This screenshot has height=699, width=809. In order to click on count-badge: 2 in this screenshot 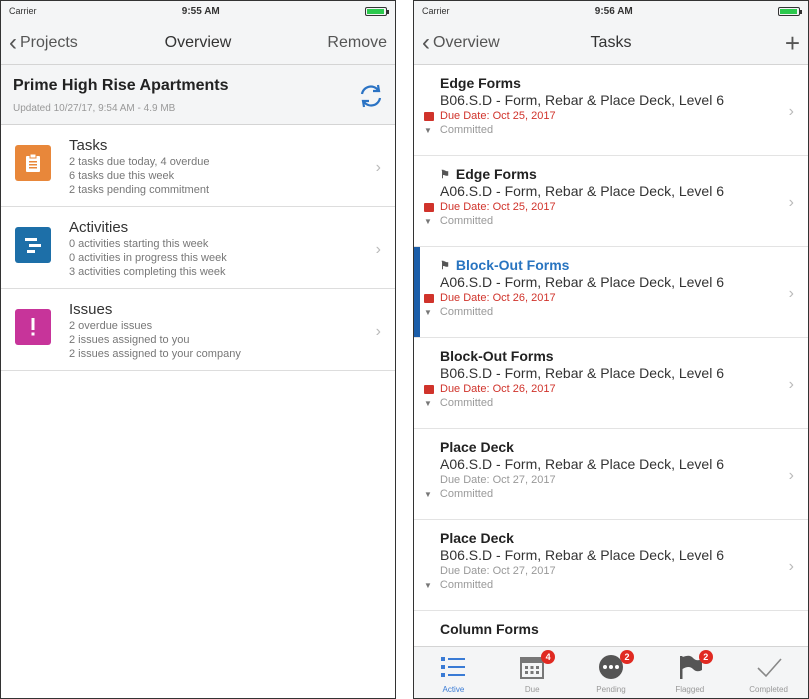, I will do `click(626, 657)`.